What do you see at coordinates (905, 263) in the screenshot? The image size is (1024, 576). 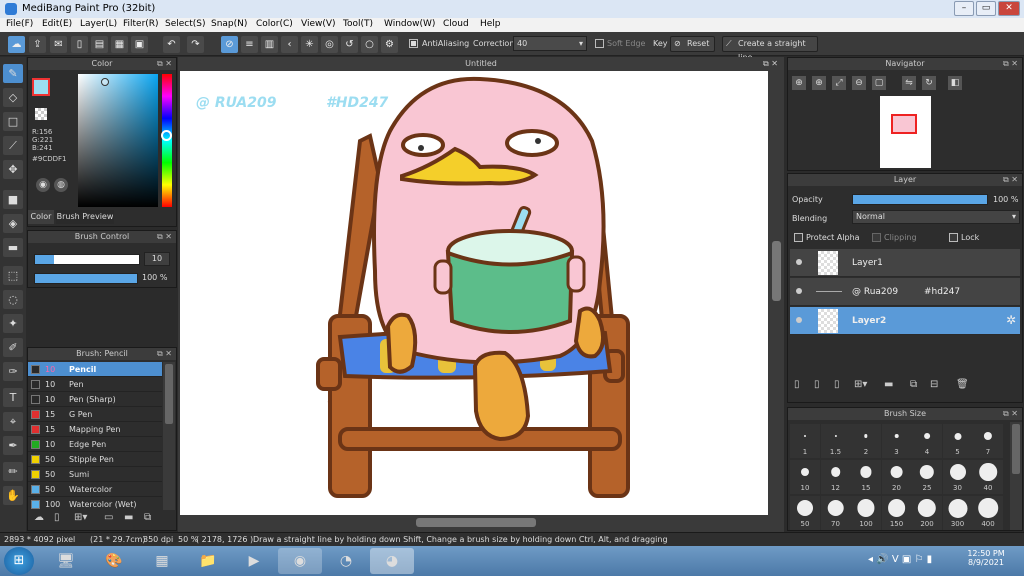 I see `layer-row: Layer1` at bounding box center [905, 263].